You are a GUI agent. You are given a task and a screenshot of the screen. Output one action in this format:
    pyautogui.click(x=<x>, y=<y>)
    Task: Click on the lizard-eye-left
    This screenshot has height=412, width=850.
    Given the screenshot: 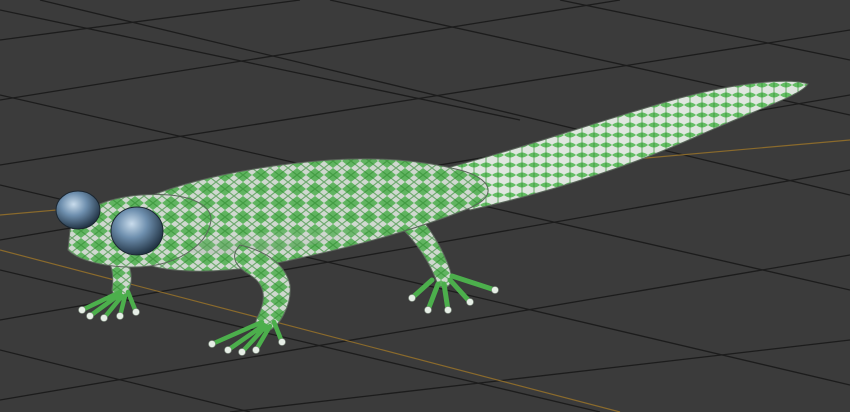 What is the action you would take?
    pyautogui.click(x=78, y=210)
    